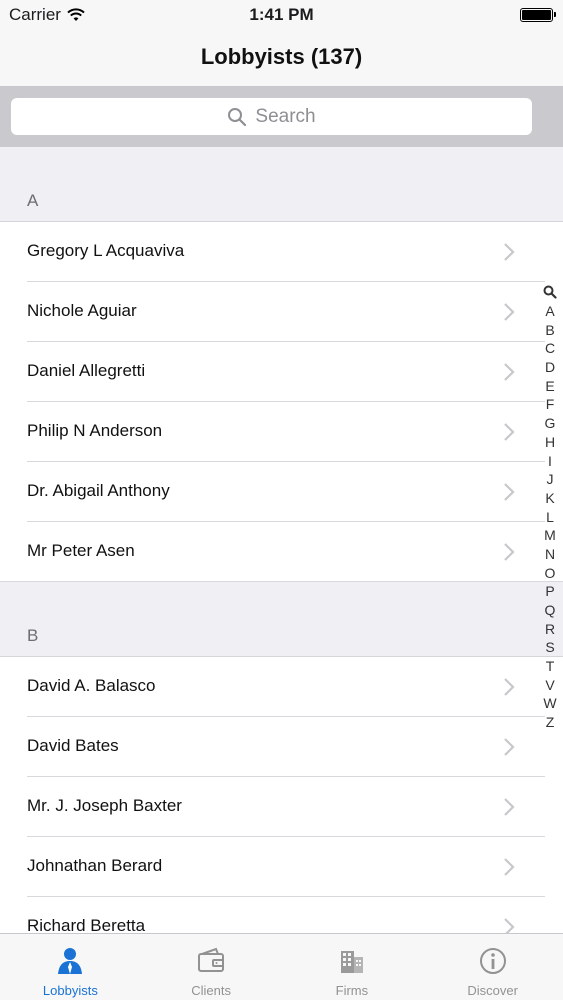  I want to click on search-placeholder: Search, so click(285, 116).